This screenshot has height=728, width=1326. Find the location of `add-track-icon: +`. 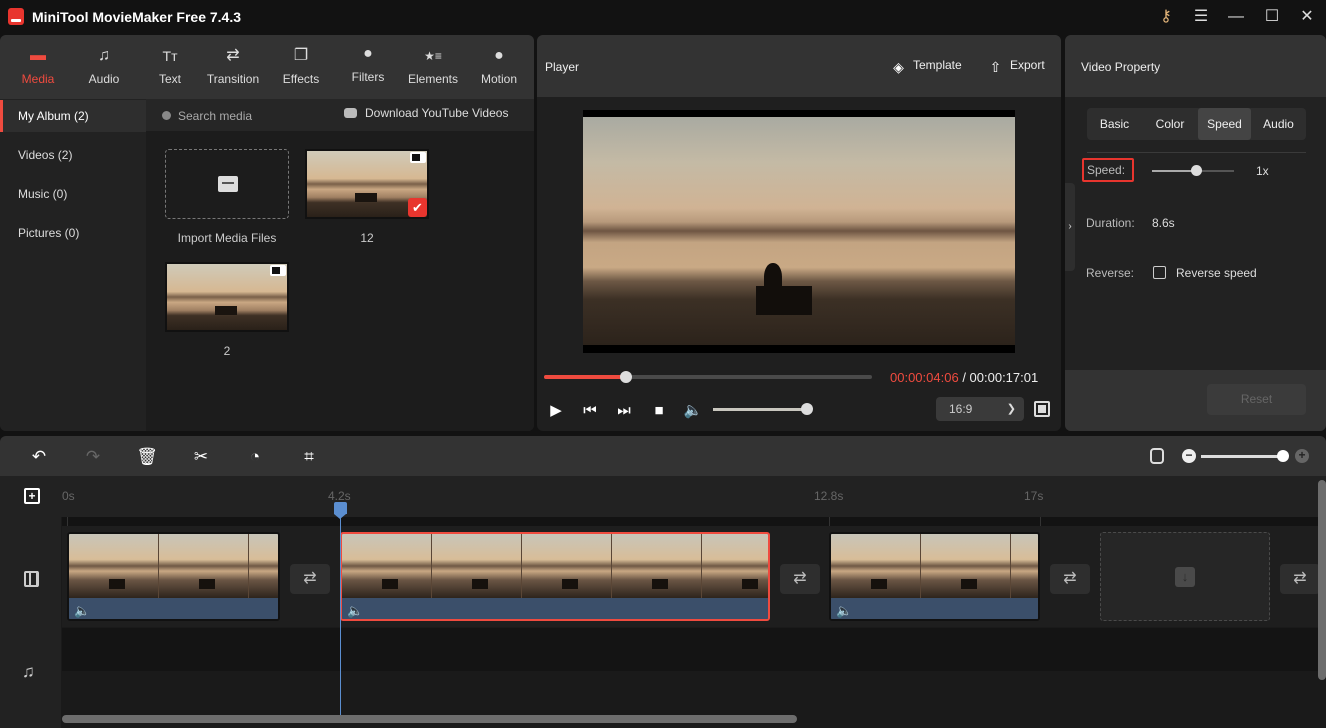

add-track-icon: + is located at coordinates (32, 496).